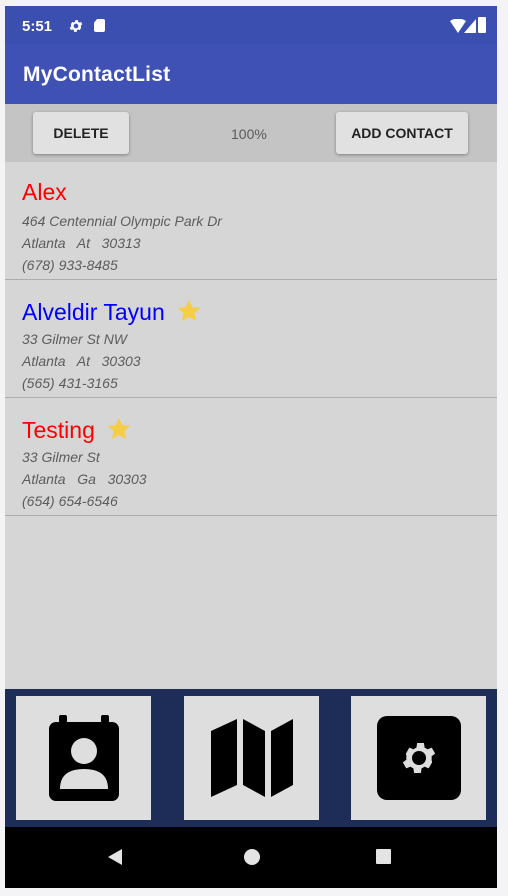 The width and height of the screenshot is (508, 896). I want to click on contact-name: Alveldir Tayun, so click(112, 311).